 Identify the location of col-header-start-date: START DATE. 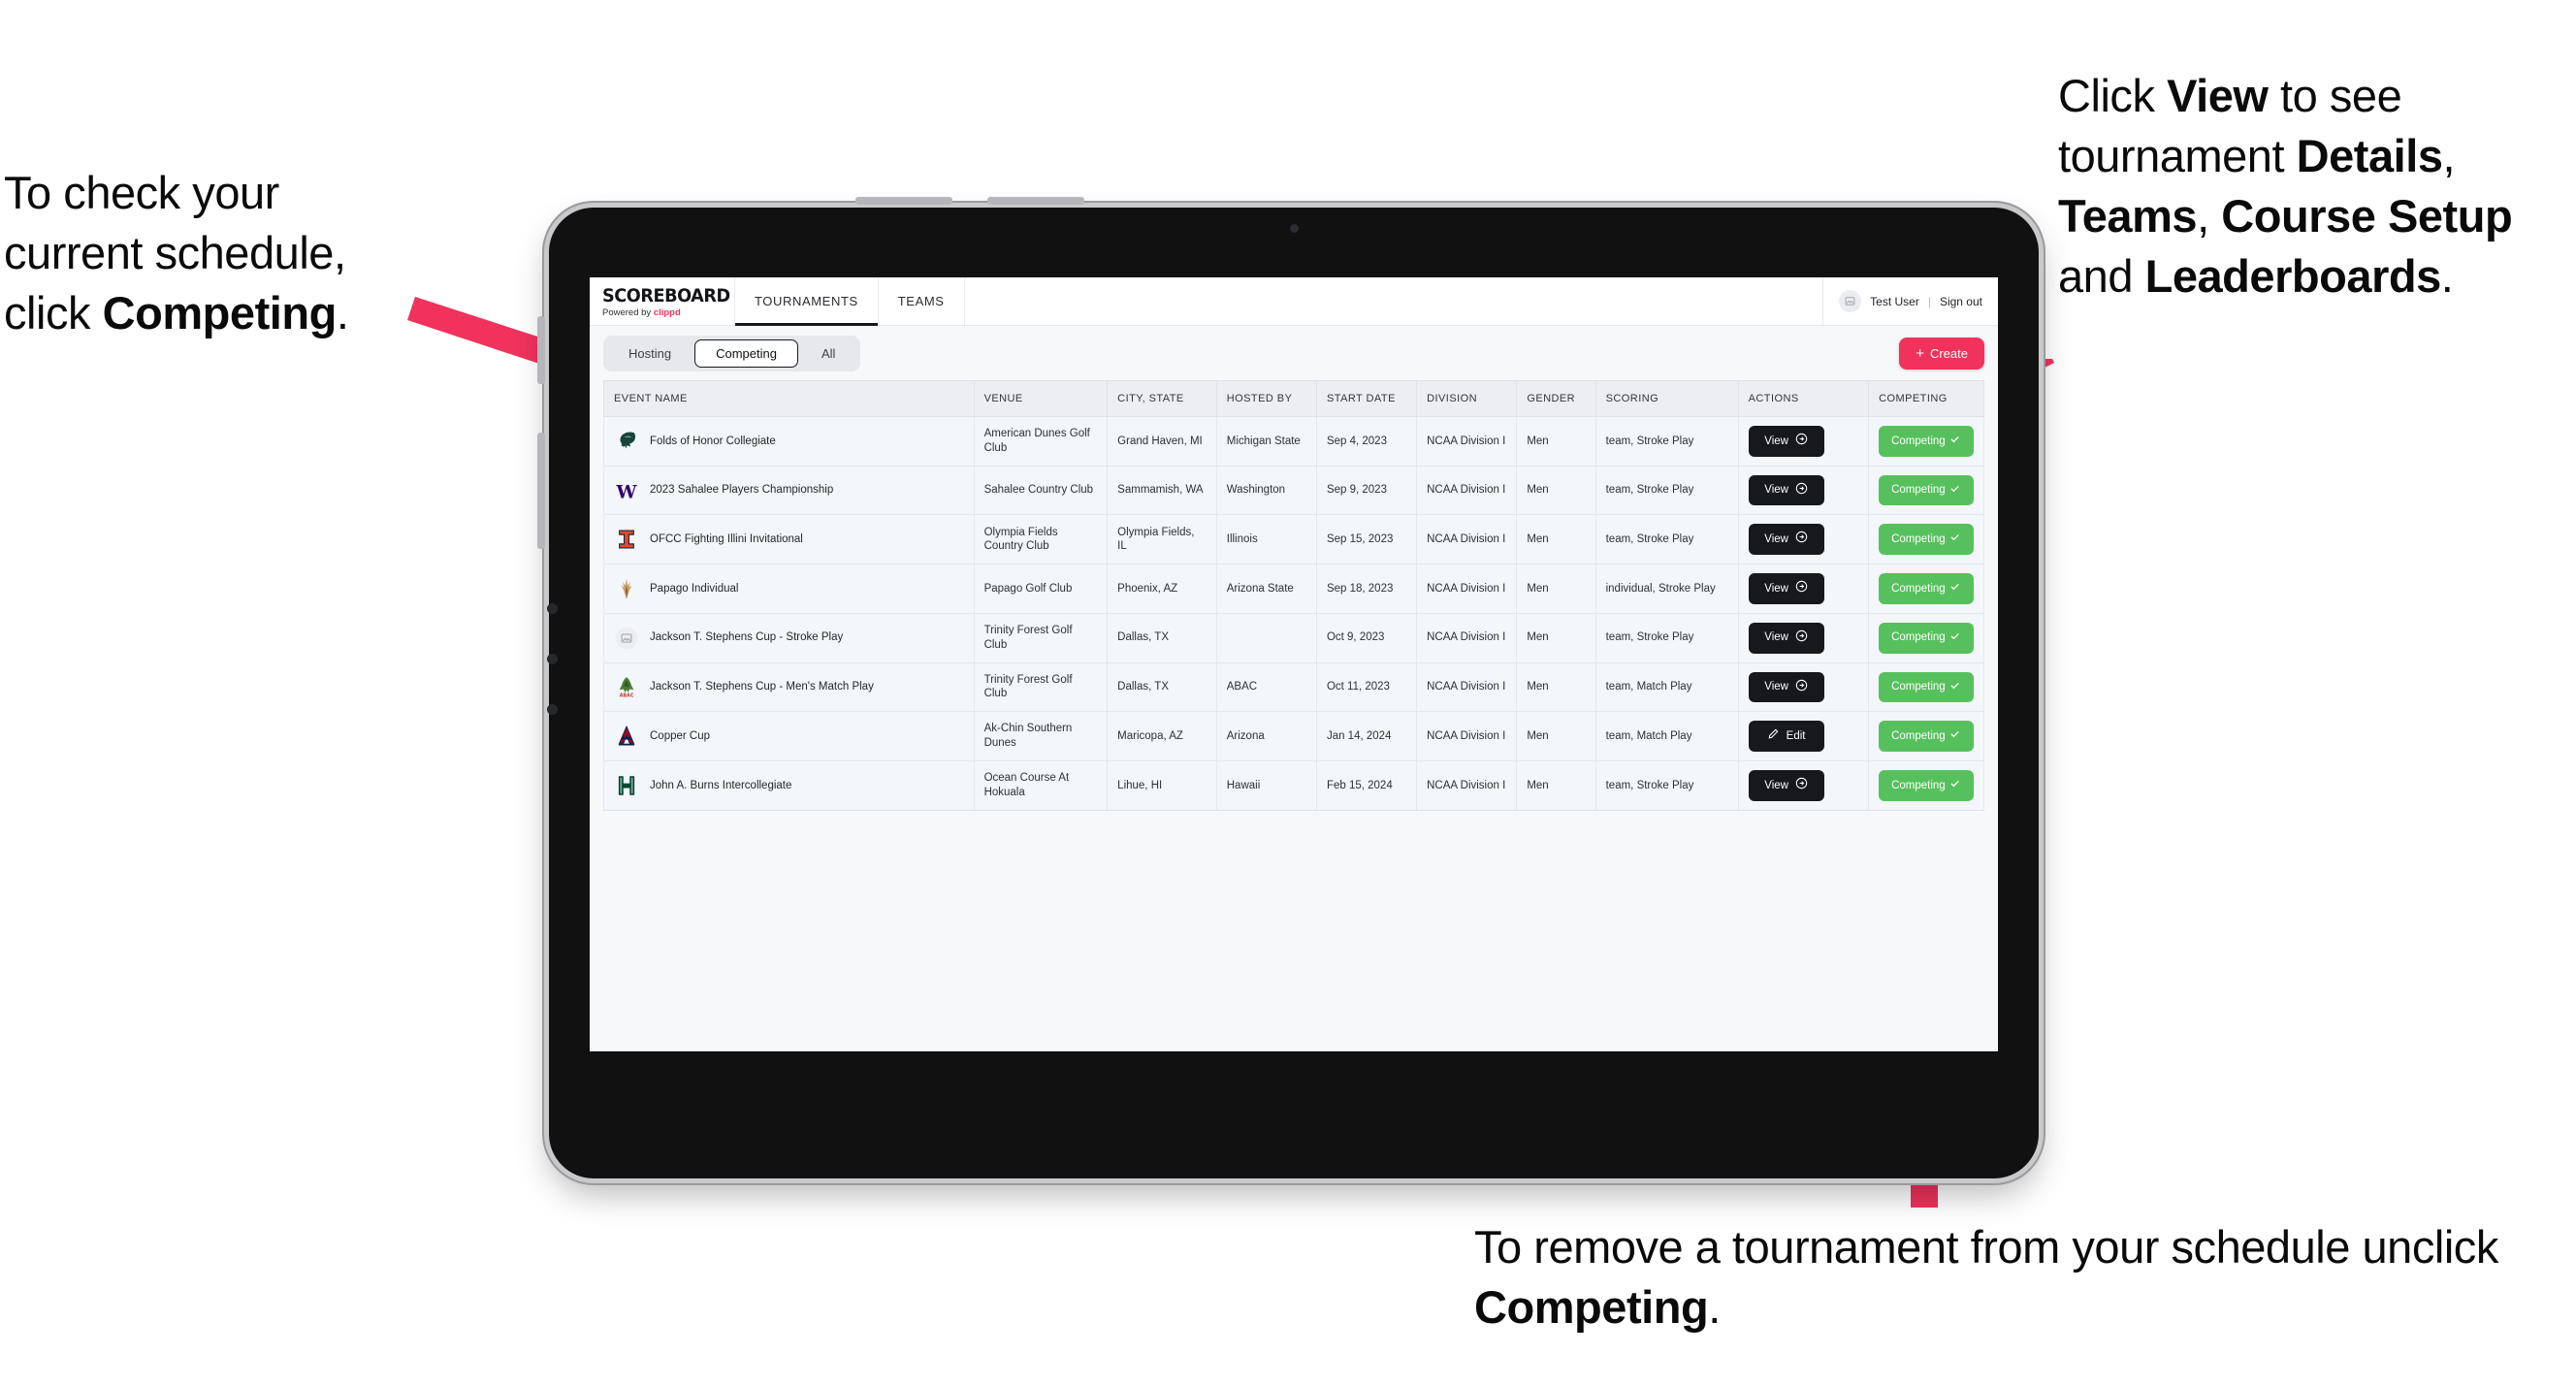
(1367, 398).